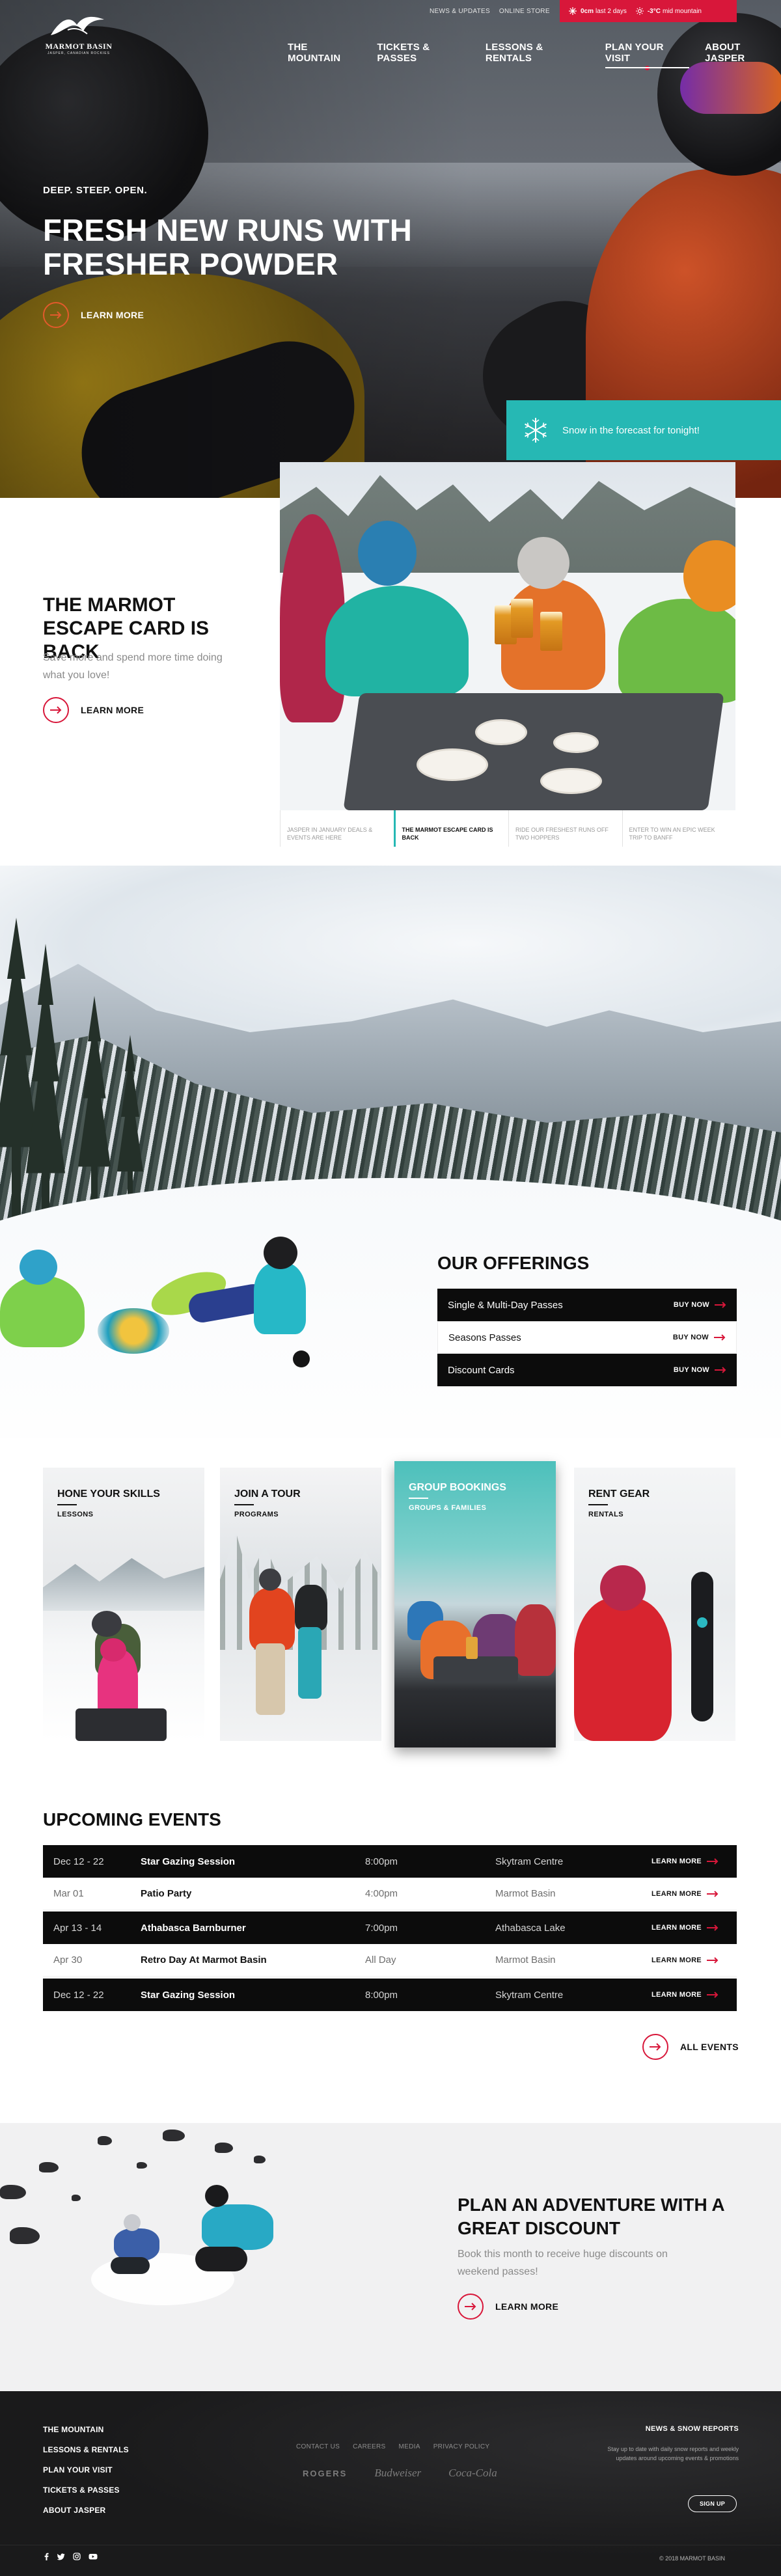 This screenshot has width=781, height=2576. Describe the element at coordinates (79, 47) in the screenshot. I see `logo-wordmark: MARMOT BASIN` at that location.